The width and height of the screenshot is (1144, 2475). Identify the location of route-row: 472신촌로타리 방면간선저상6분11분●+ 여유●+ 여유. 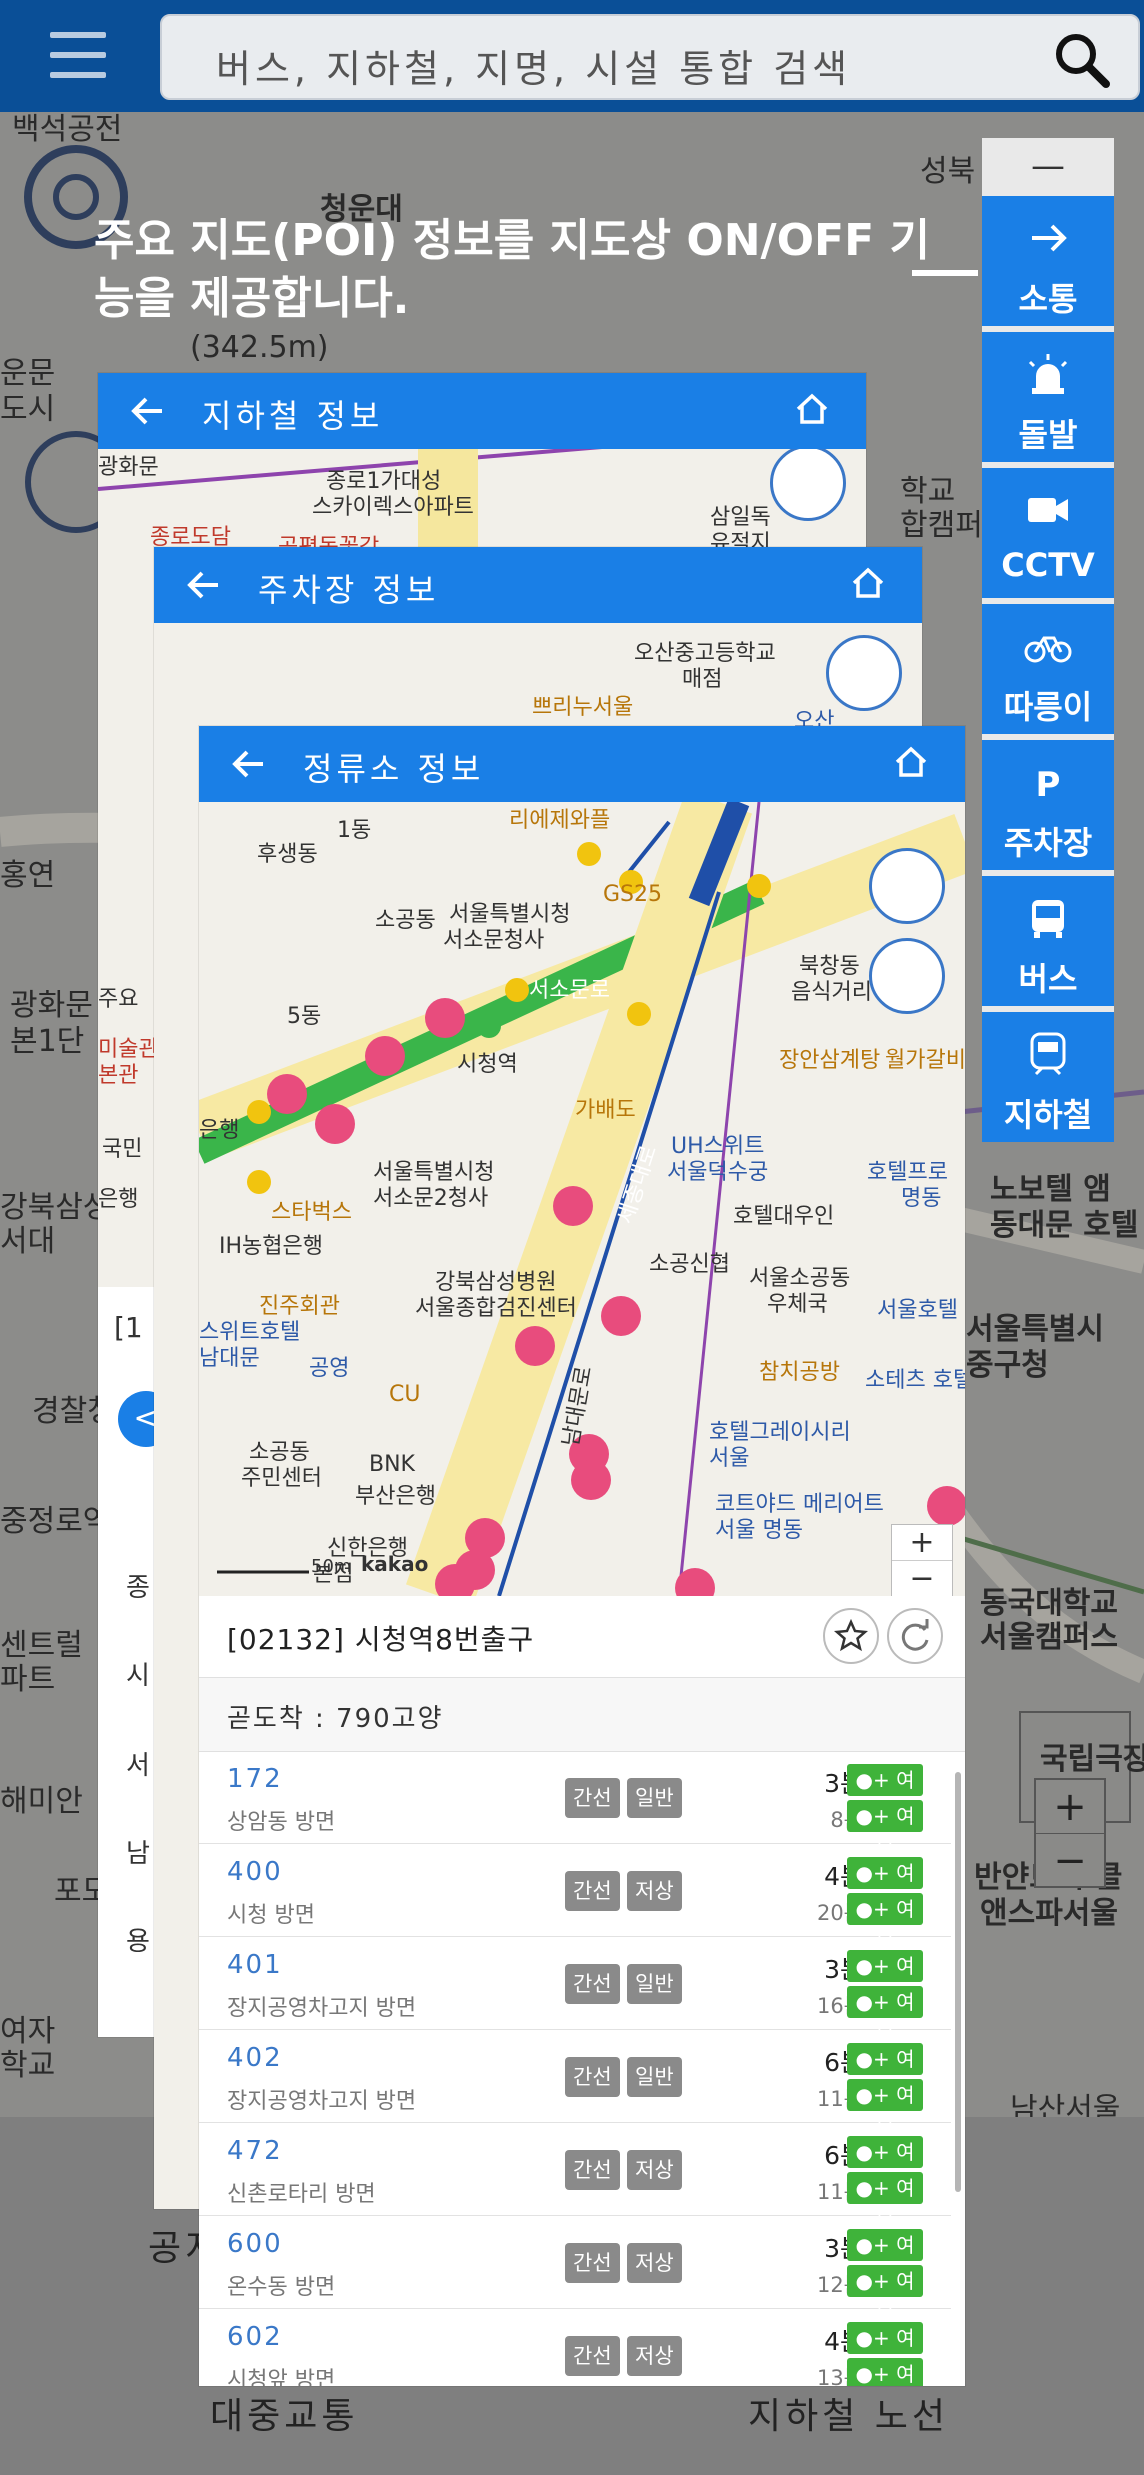
(575, 2178).